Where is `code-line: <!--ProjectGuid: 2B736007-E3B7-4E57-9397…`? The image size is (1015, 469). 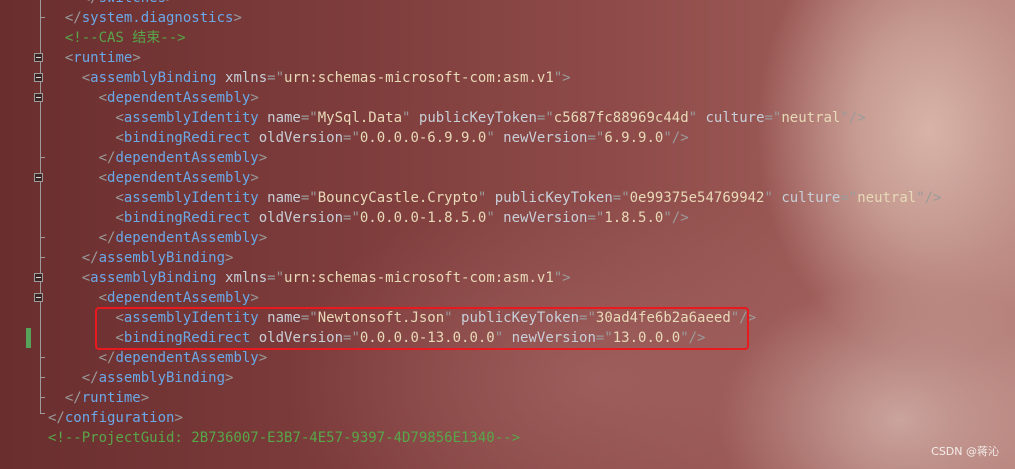 code-line: <!--ProjectGuid: 2B736007-E3B7-4E57-9397… is located at coordinates (284, 438).